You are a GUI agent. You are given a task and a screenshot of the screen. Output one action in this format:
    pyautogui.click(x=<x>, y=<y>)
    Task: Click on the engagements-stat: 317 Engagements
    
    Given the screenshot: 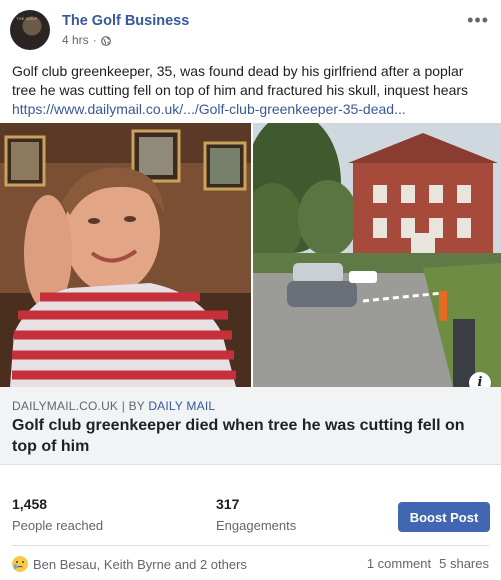 What is the action you would take?
    pyautogui.click(x=256, y=514)
    